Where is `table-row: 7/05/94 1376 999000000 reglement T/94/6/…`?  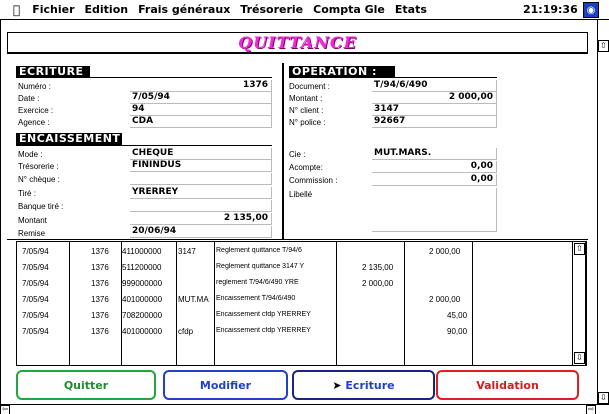 table-row: 7/05/94 1376 999000000 reglement T/94/6/… is located at coordinates (294, 284).